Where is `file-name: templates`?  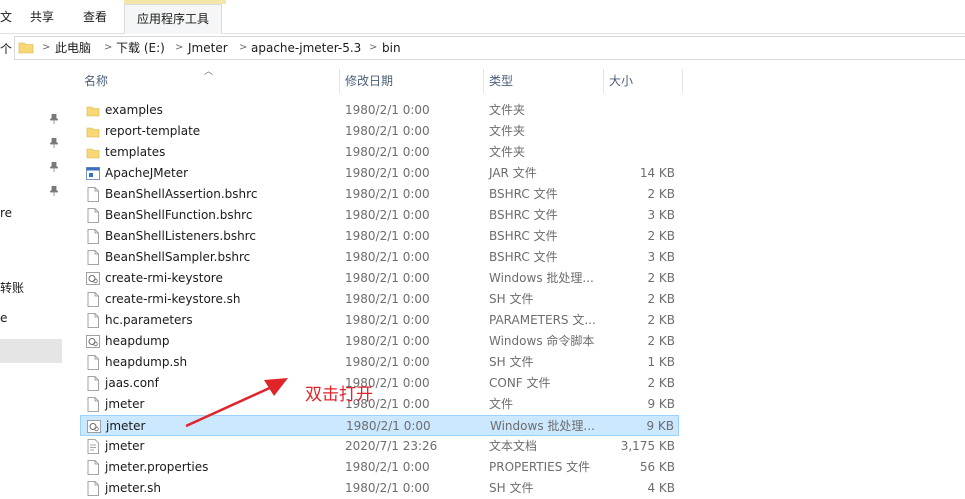
file-name: templates is located at coordinates (135, 152).